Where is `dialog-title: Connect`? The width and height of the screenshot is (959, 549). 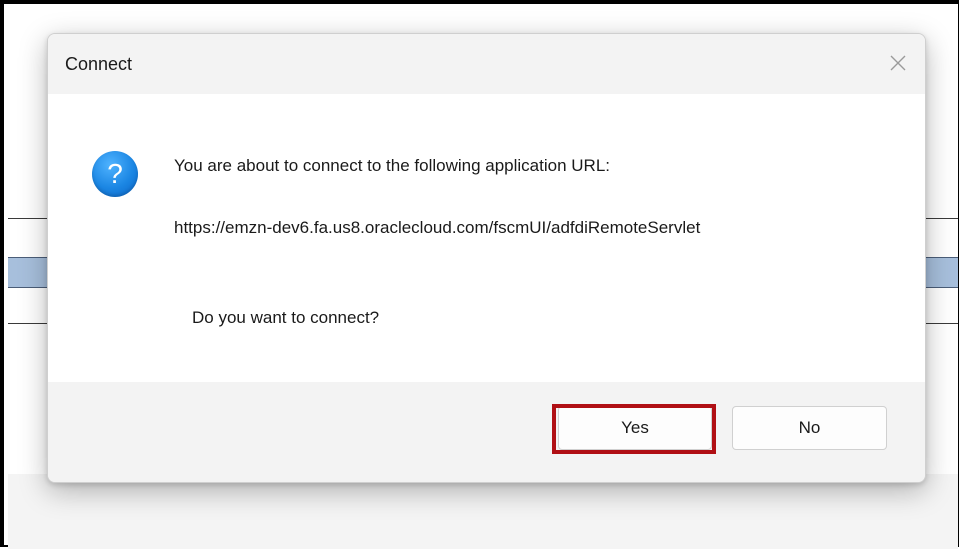
dialog-title: Connect is located at coordinates (99, 64).